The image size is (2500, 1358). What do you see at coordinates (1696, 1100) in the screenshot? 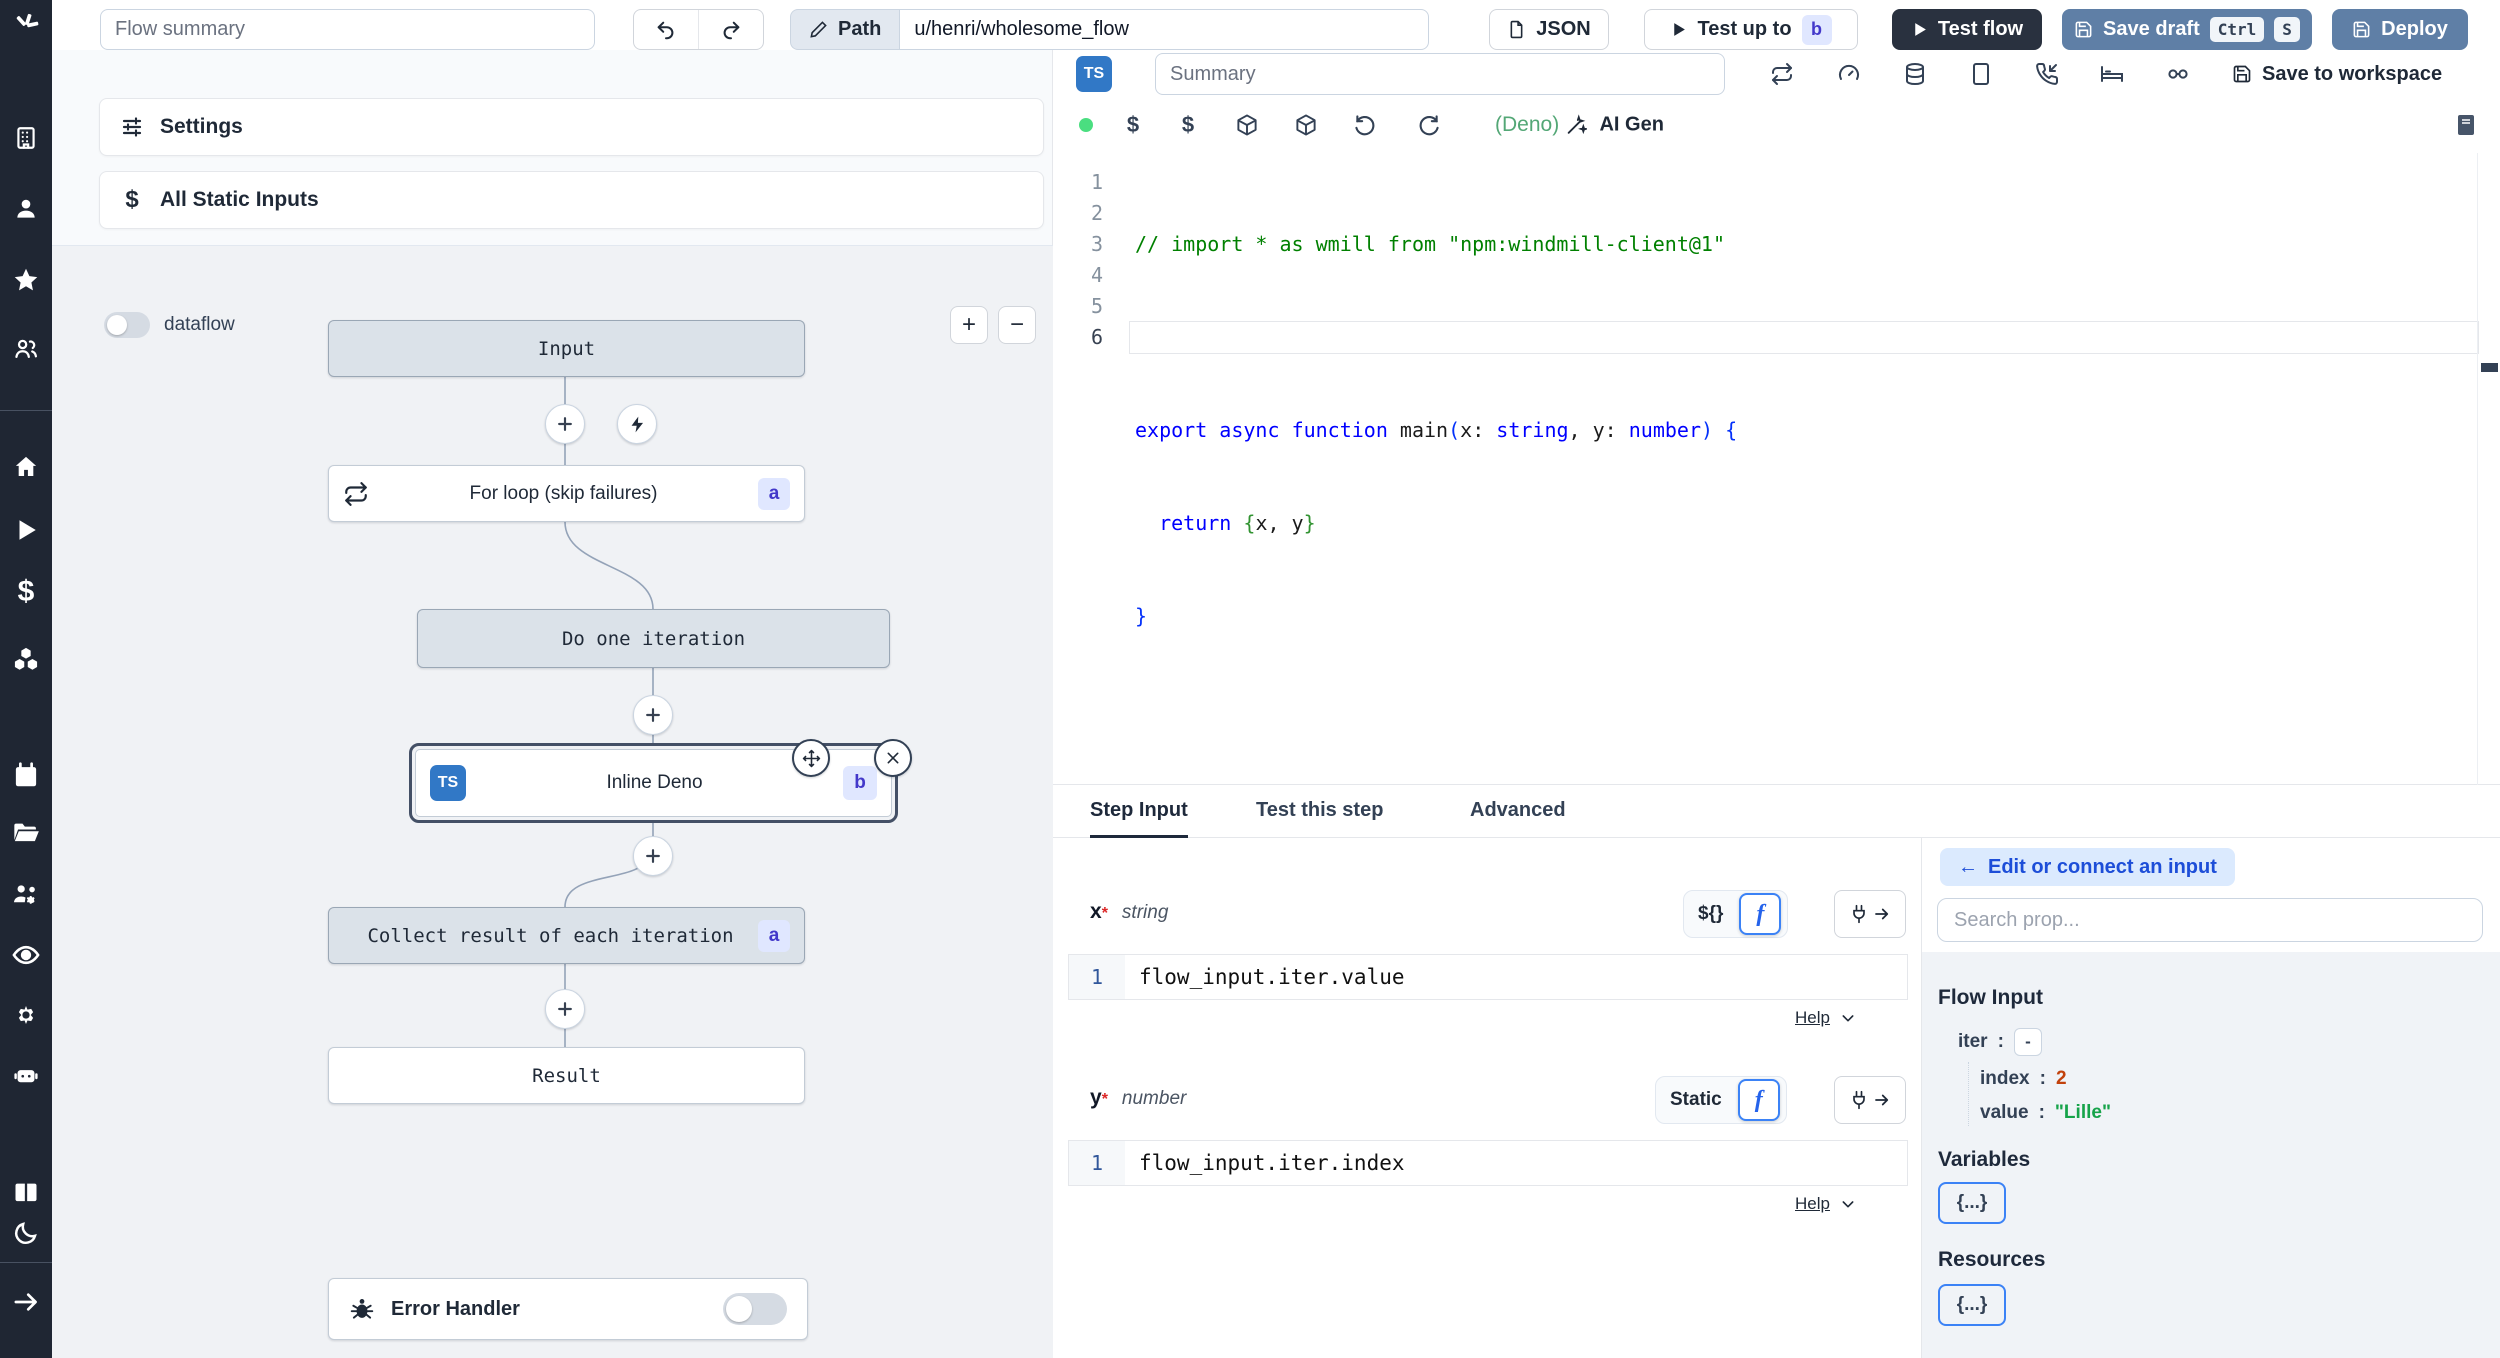
I see `y-mode-static: Static` at bounding box center [1696, 1100].